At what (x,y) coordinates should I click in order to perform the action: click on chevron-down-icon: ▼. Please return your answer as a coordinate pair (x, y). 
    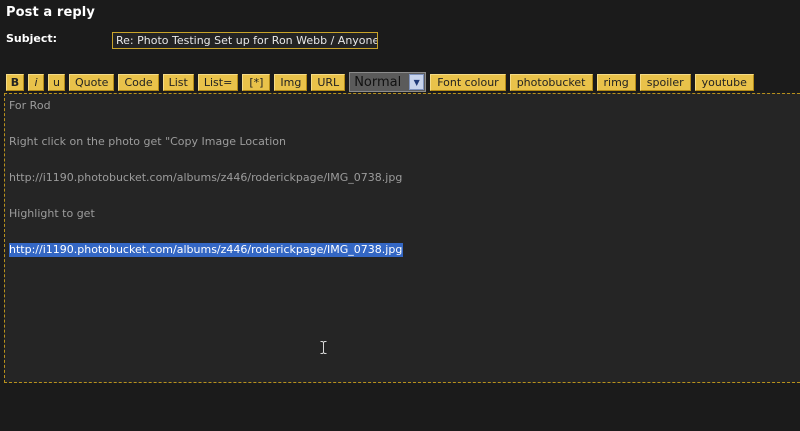
    Looking at the image, I should click on (417, 82).